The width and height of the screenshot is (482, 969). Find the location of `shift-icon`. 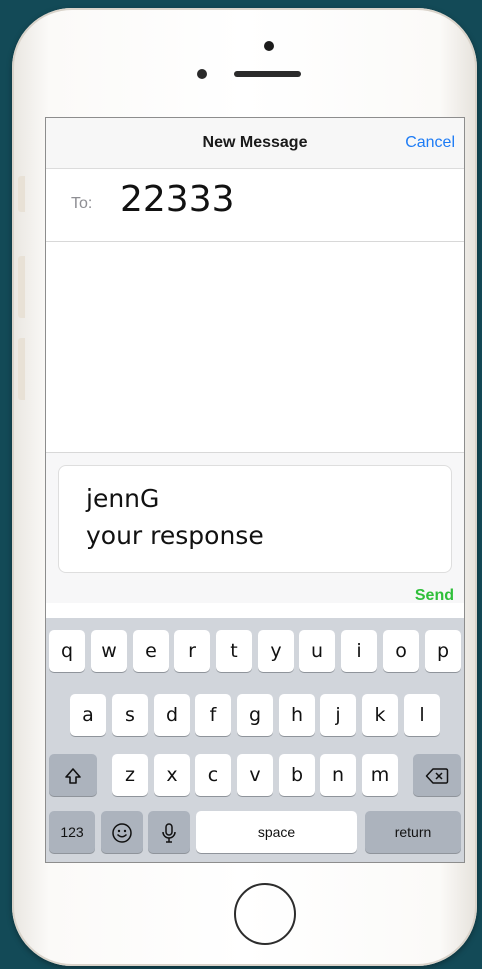

shift-icon is located at coordinates (73, 775).